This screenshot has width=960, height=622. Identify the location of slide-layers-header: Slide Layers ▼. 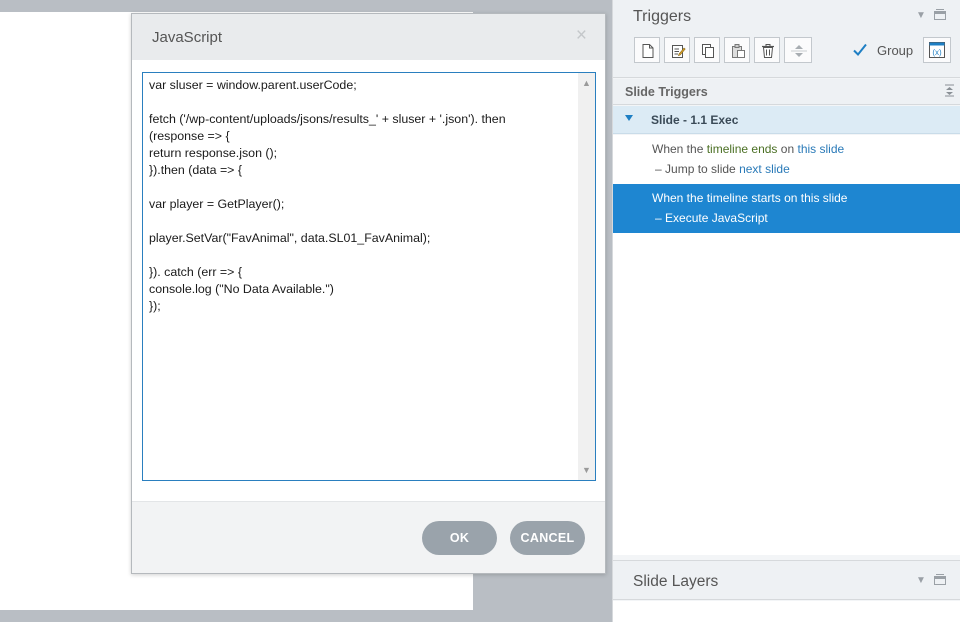
(786, 580).